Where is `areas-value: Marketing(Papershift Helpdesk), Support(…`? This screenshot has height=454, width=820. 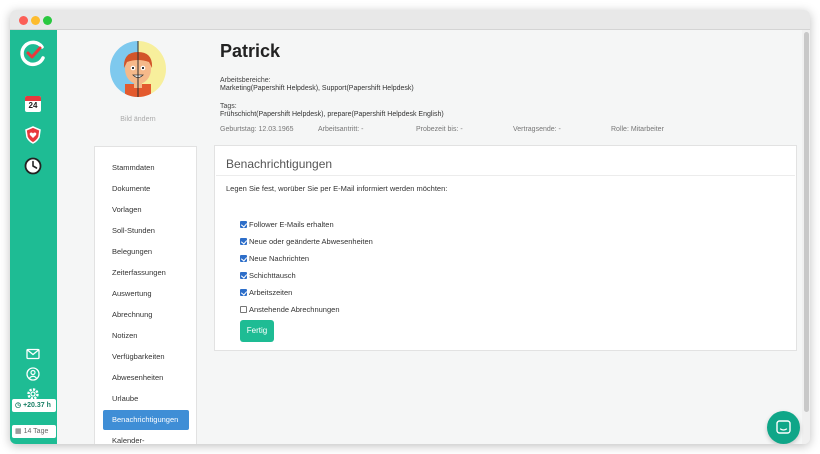
areas-value: Marketing(Papershift Helpdesk), Support(… is located at coordinates (317, 88).